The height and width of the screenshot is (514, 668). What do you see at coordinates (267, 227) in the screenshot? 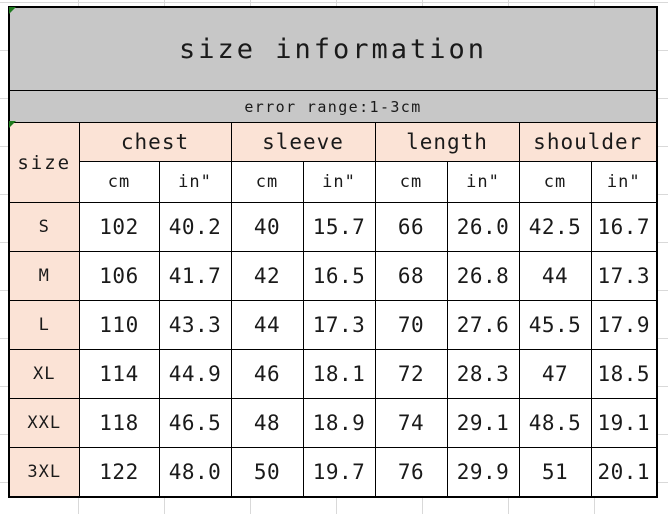
I see `cell-sleeve-cm: 40` at bounding box center [267, 227].